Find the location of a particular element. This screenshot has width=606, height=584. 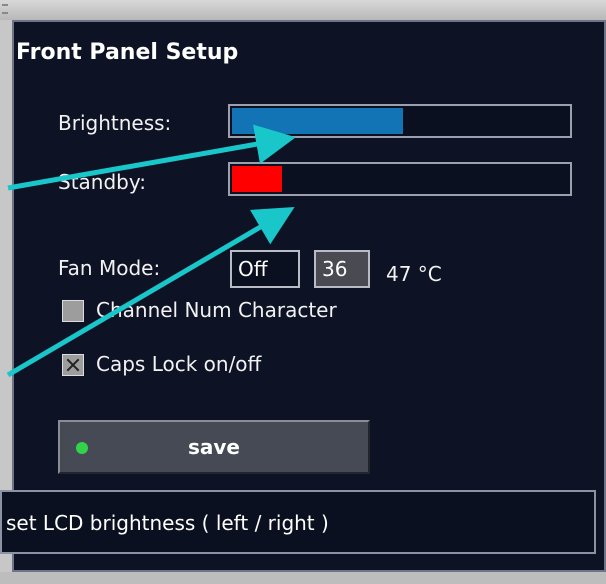

status-bar: set LCD brightness ( left / right ) is located at coordinates (298, 522).